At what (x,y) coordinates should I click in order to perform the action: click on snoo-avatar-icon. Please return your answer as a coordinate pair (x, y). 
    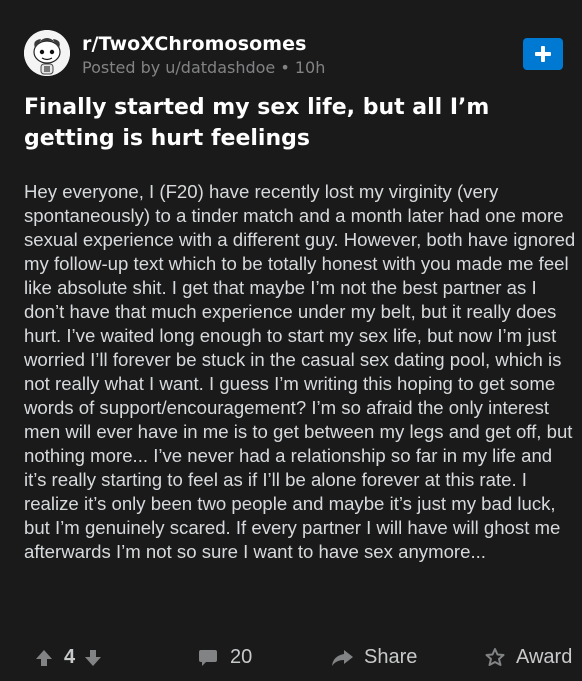
    Looking at the image, I should click on (47, 53).